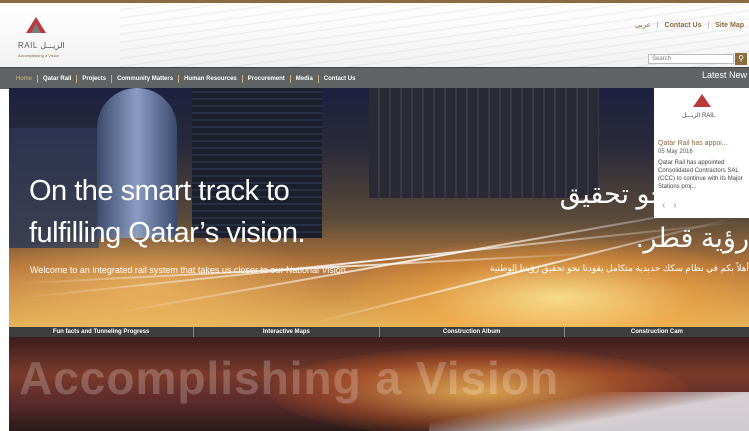  What do you see at coordinates (211, 78) in the screenshot?
I see `nav-item-human-resources: Human Resources` at bounding box center [211, 78].